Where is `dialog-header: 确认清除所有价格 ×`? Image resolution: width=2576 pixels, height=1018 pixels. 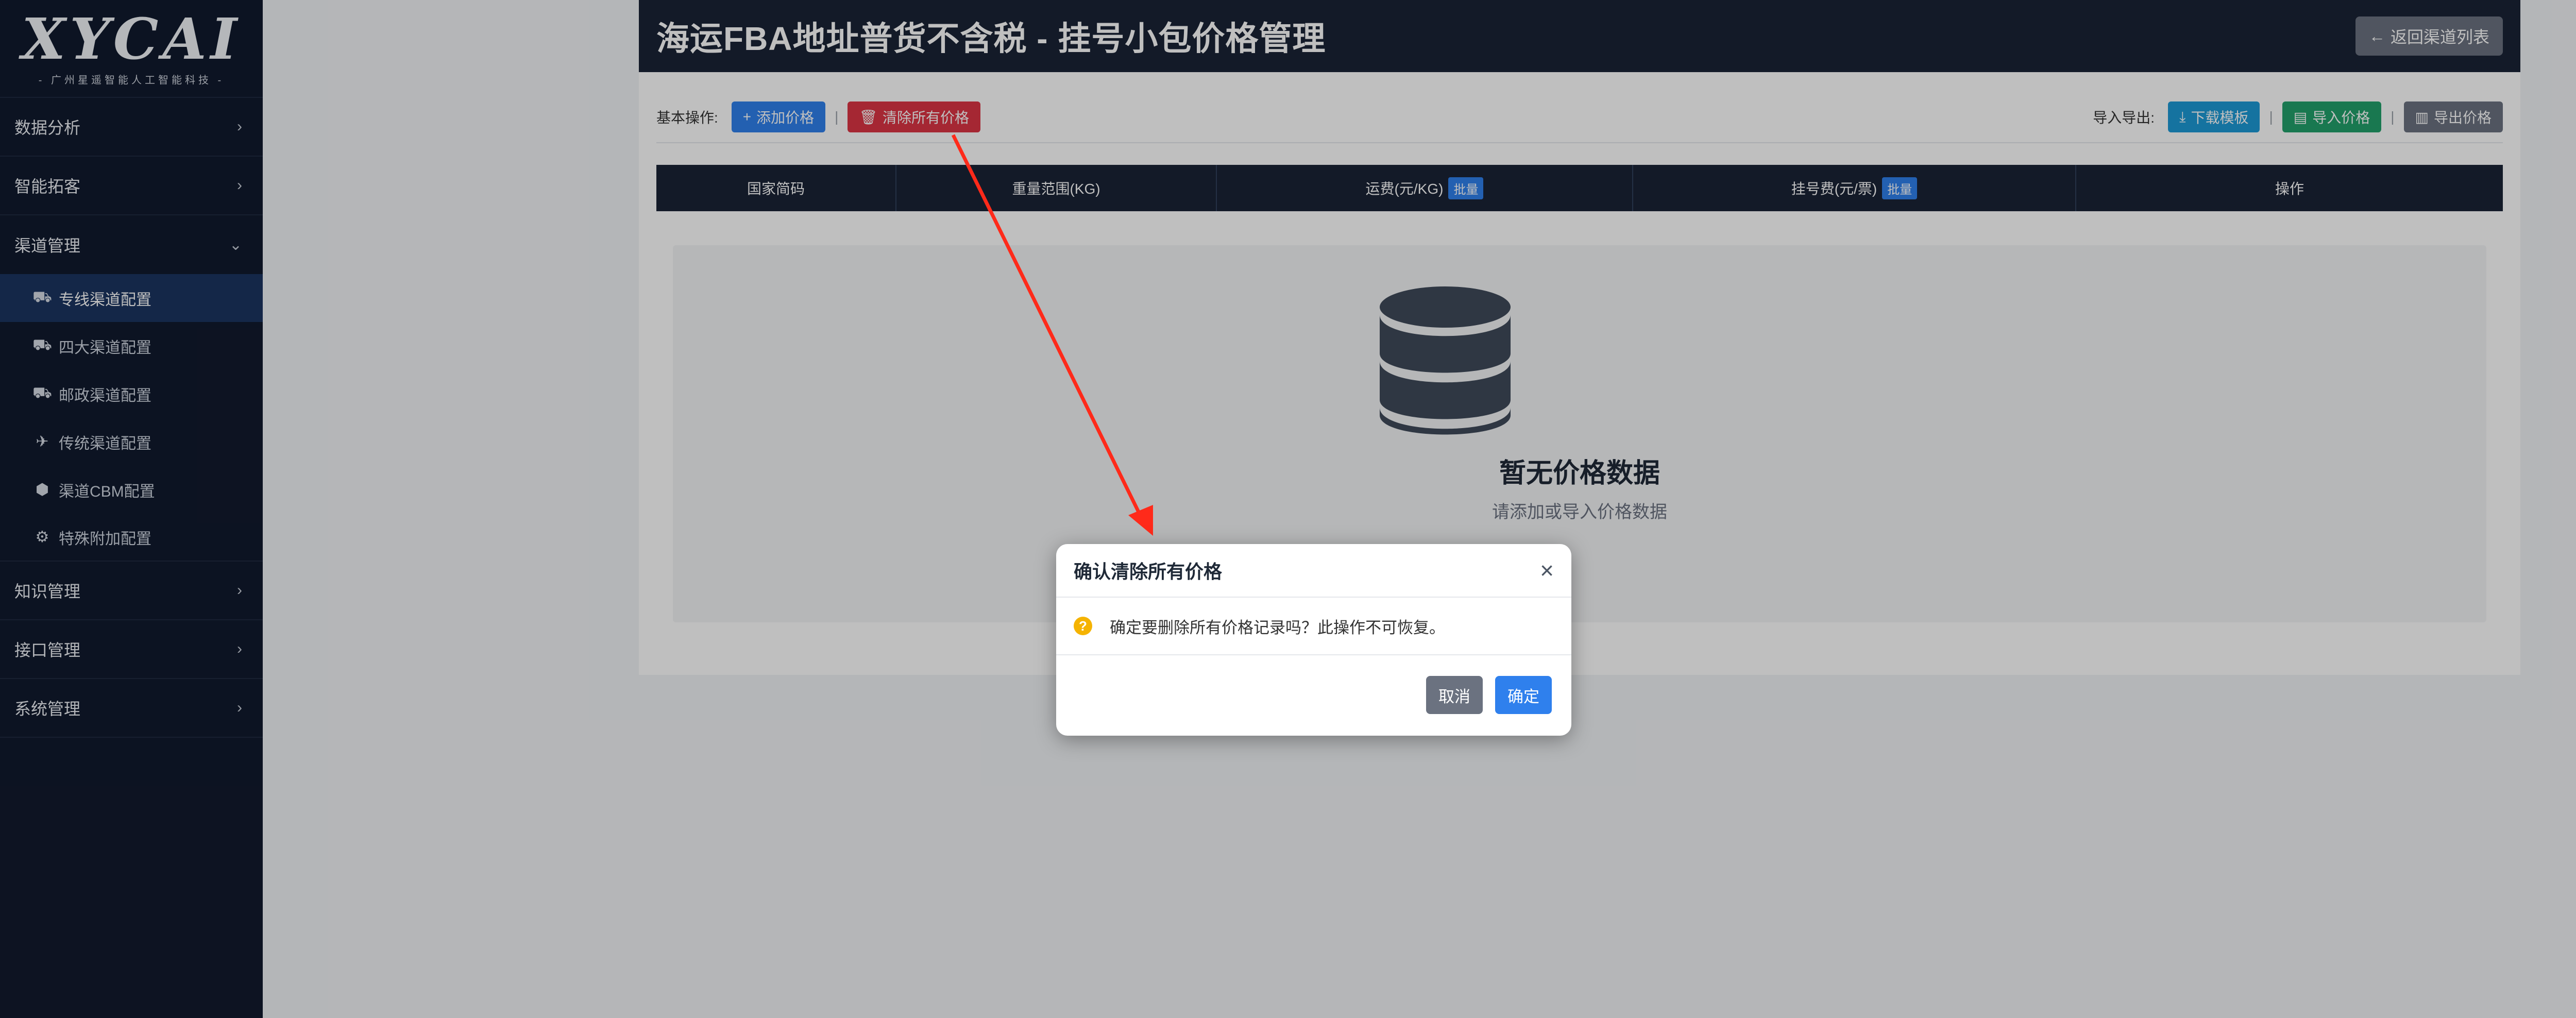 dialog-header: 确认清除所有价格 × is located at coordinates (1313, 571).